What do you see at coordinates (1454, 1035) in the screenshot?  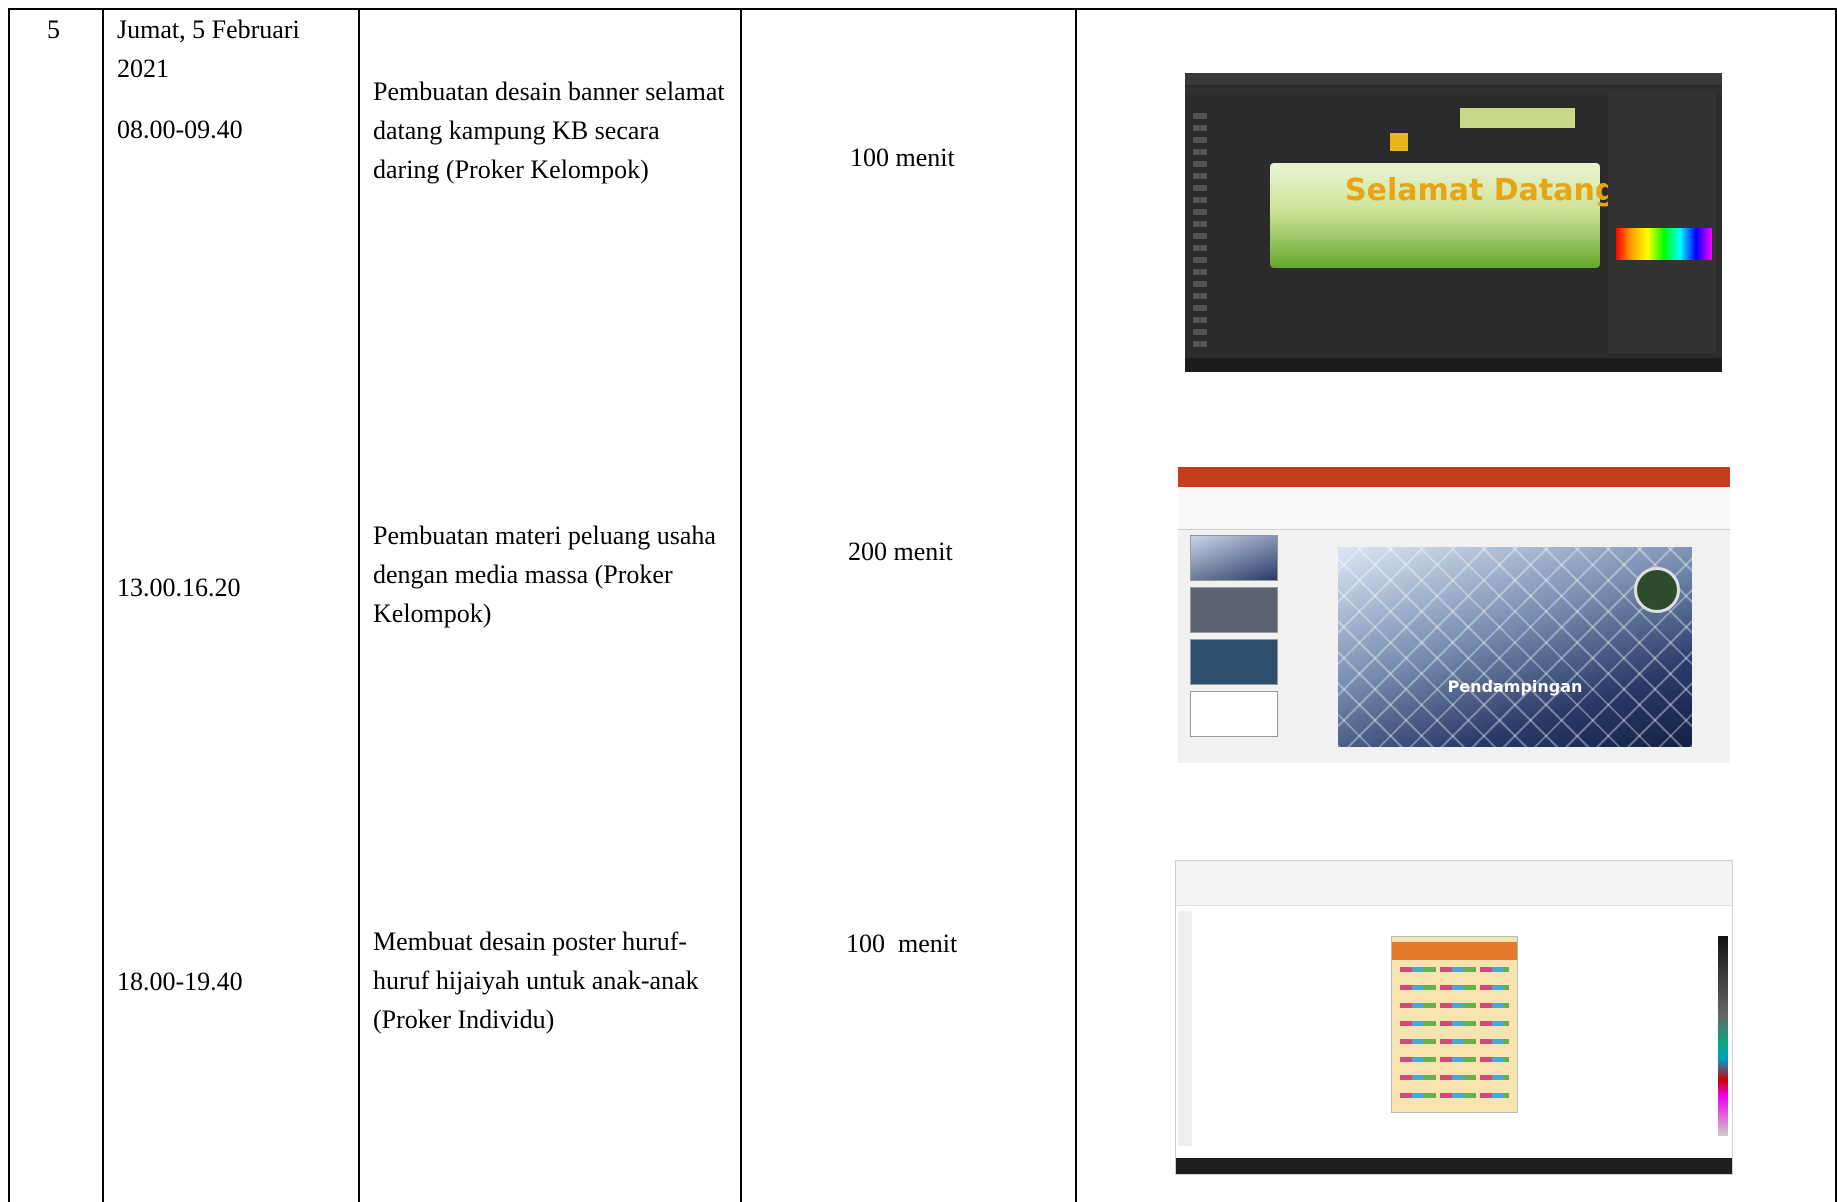 I see `letter-grid` at bounding box center [1454, 1035].